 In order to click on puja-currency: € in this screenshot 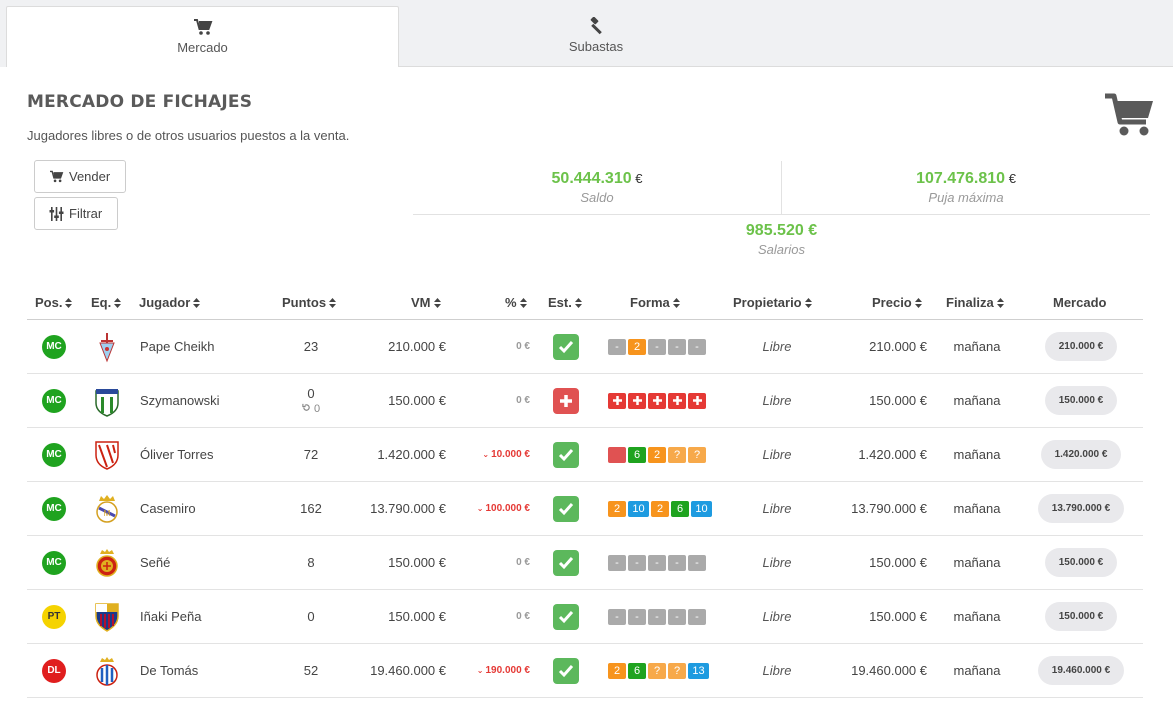, I will do `click(1012, 178)`.